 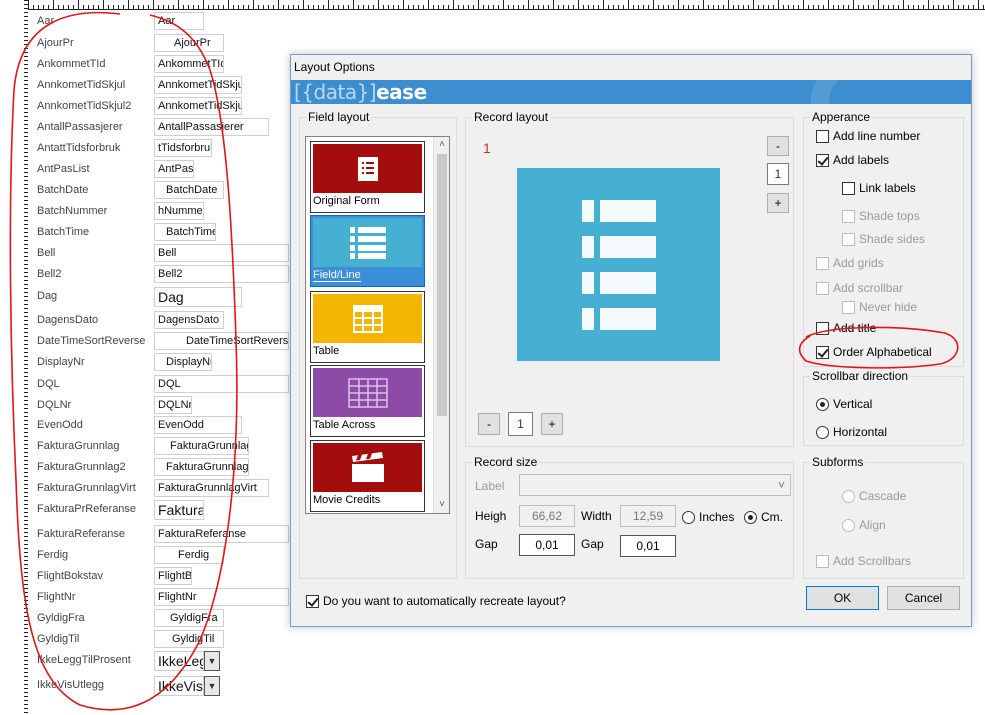 What do you see at coordinates (183, 148) in the screenshot?
I see `form-field-control: tTidsforbruk` at bounding box center [183, 148].